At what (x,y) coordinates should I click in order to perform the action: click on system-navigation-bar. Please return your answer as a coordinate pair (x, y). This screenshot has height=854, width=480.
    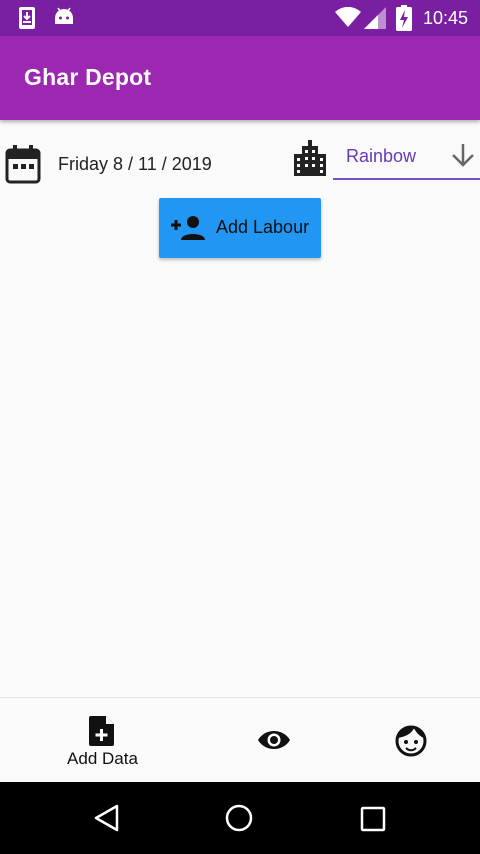
    Looking at the image, I should click on (240, 818).